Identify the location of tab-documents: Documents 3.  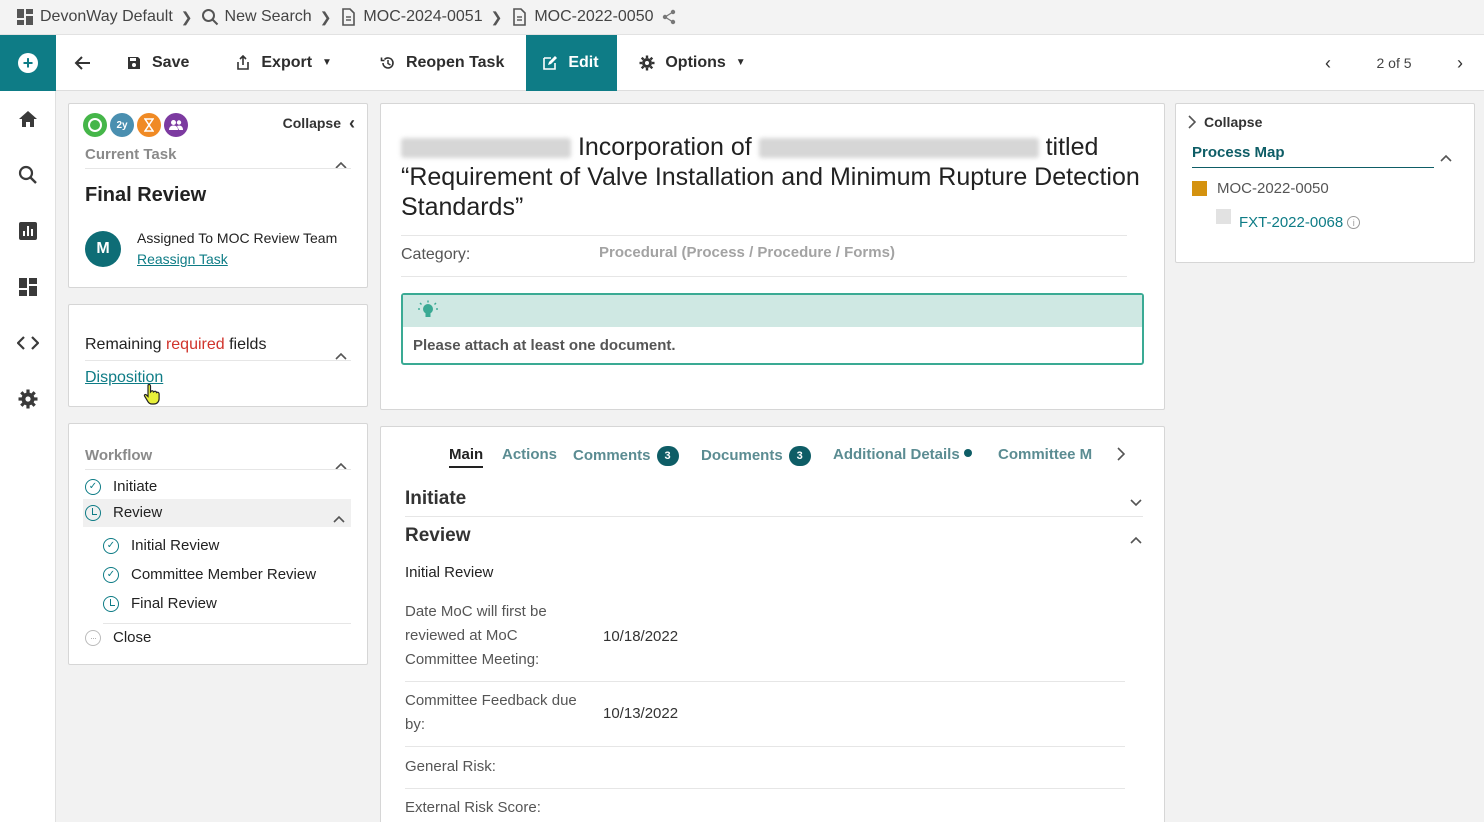
(756, 456).